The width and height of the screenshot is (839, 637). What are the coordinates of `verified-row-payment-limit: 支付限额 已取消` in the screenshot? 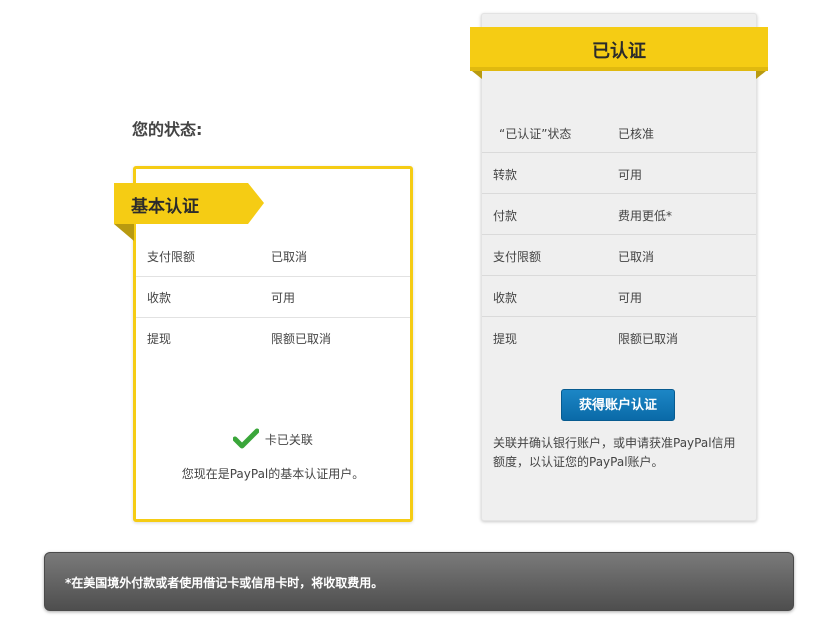 It's located at (619, 255).